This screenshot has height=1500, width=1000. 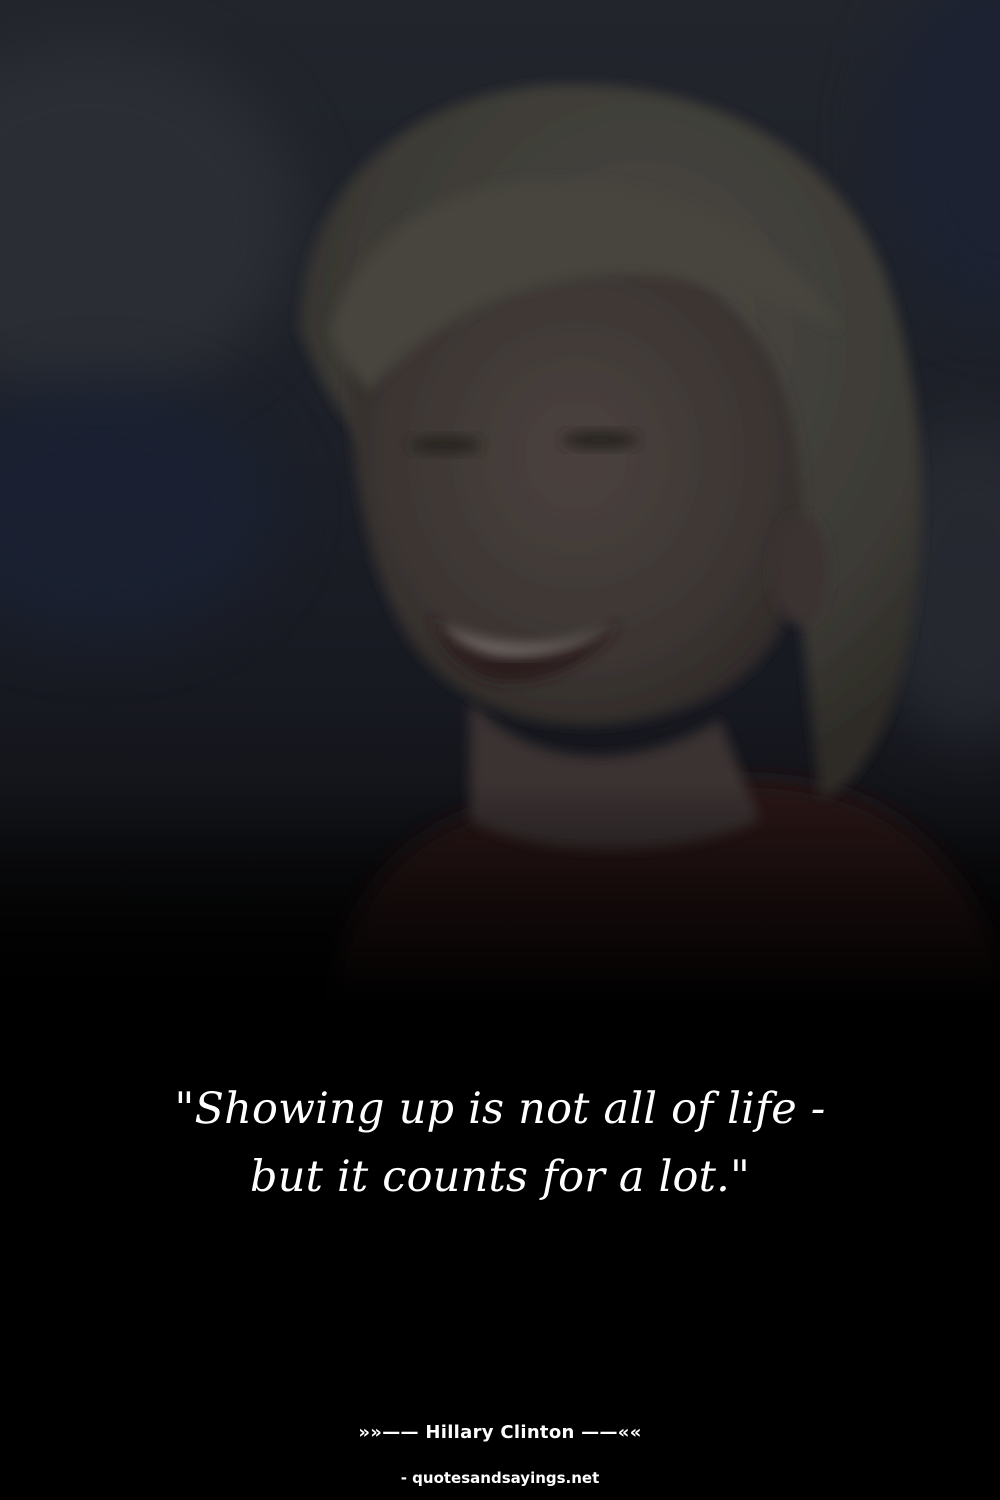 What do you see at coordinates (500, 1432) in the screenshot?
I see `quote-author: »»—— Hillary Clinton ——««` at bounding box center [500, 1432].